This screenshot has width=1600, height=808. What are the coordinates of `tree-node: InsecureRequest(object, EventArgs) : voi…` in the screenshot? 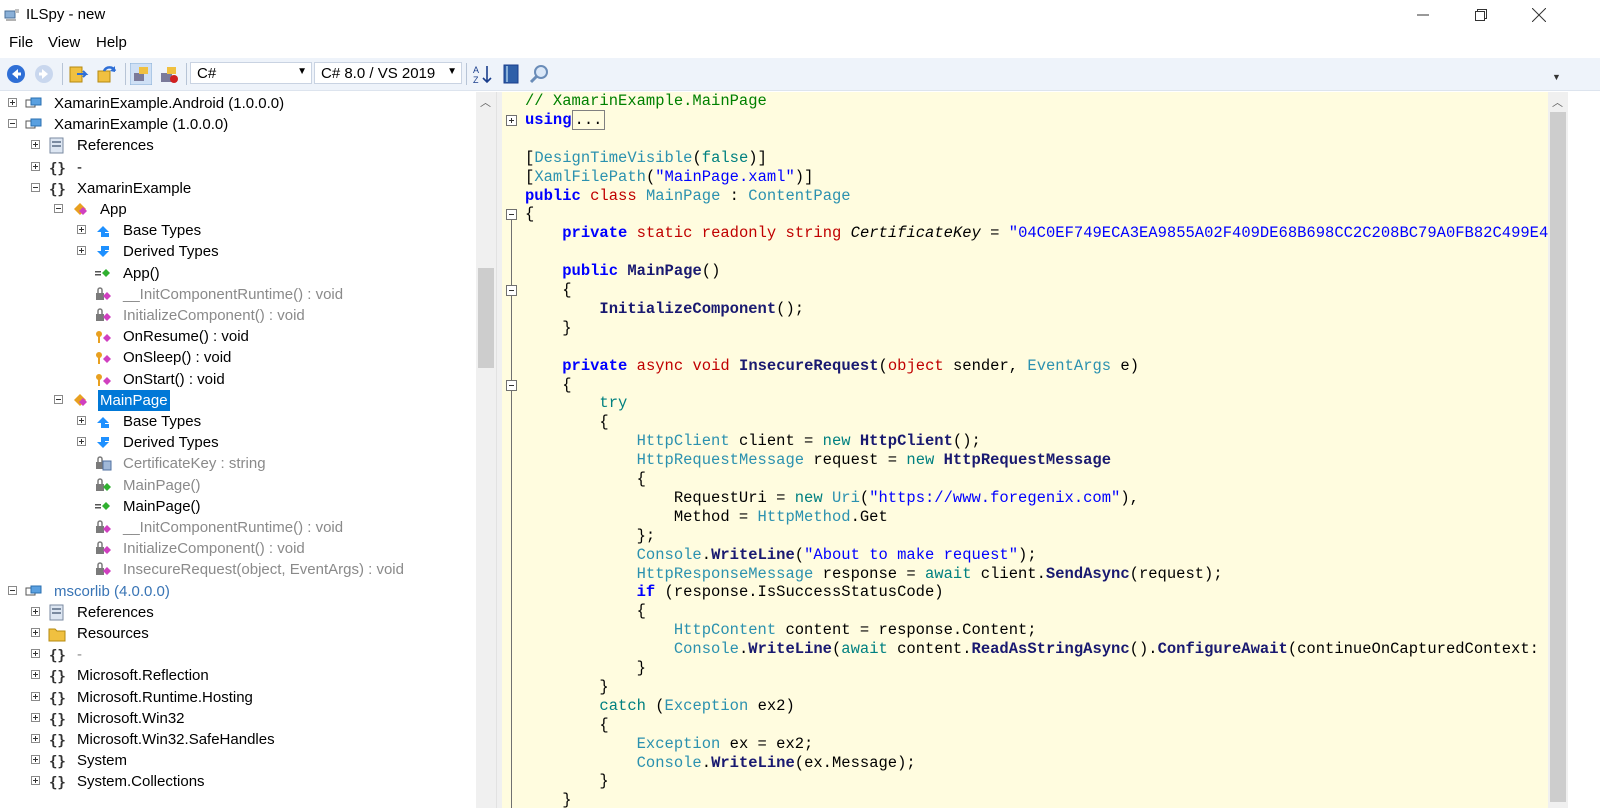 It's located at (238, 569).